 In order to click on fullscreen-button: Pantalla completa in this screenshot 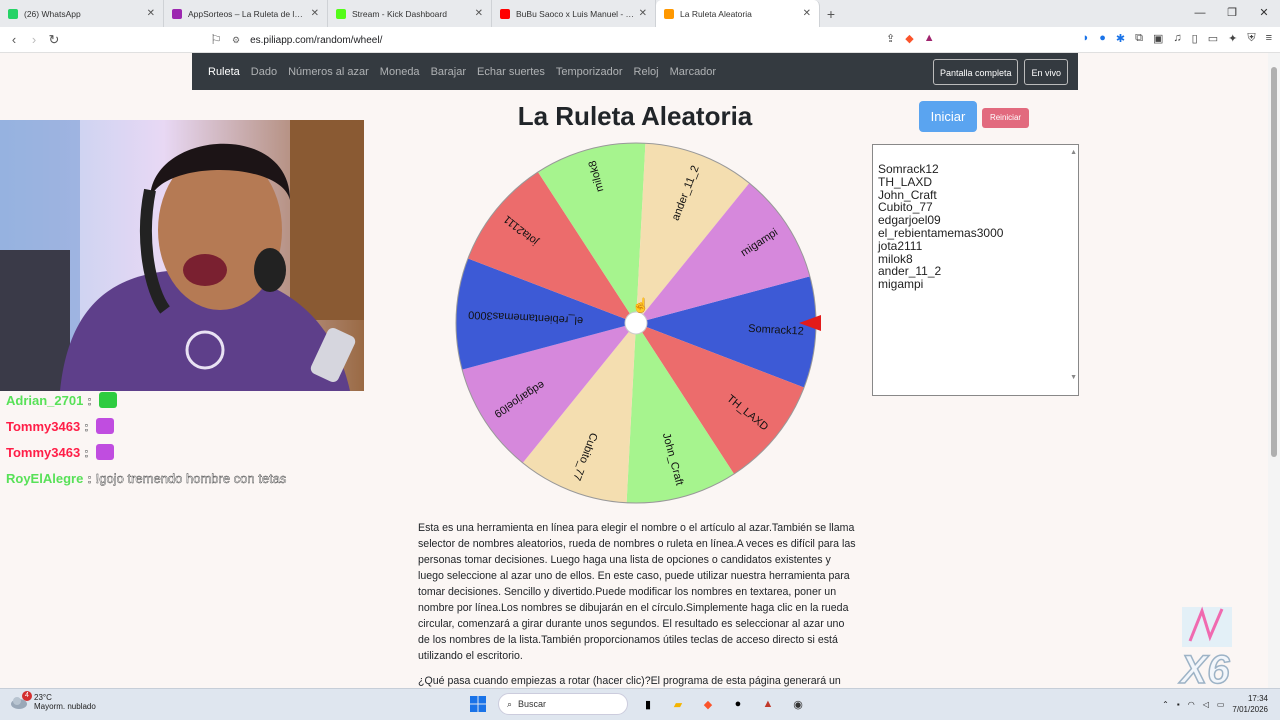, I will do `click(975, 72)`.